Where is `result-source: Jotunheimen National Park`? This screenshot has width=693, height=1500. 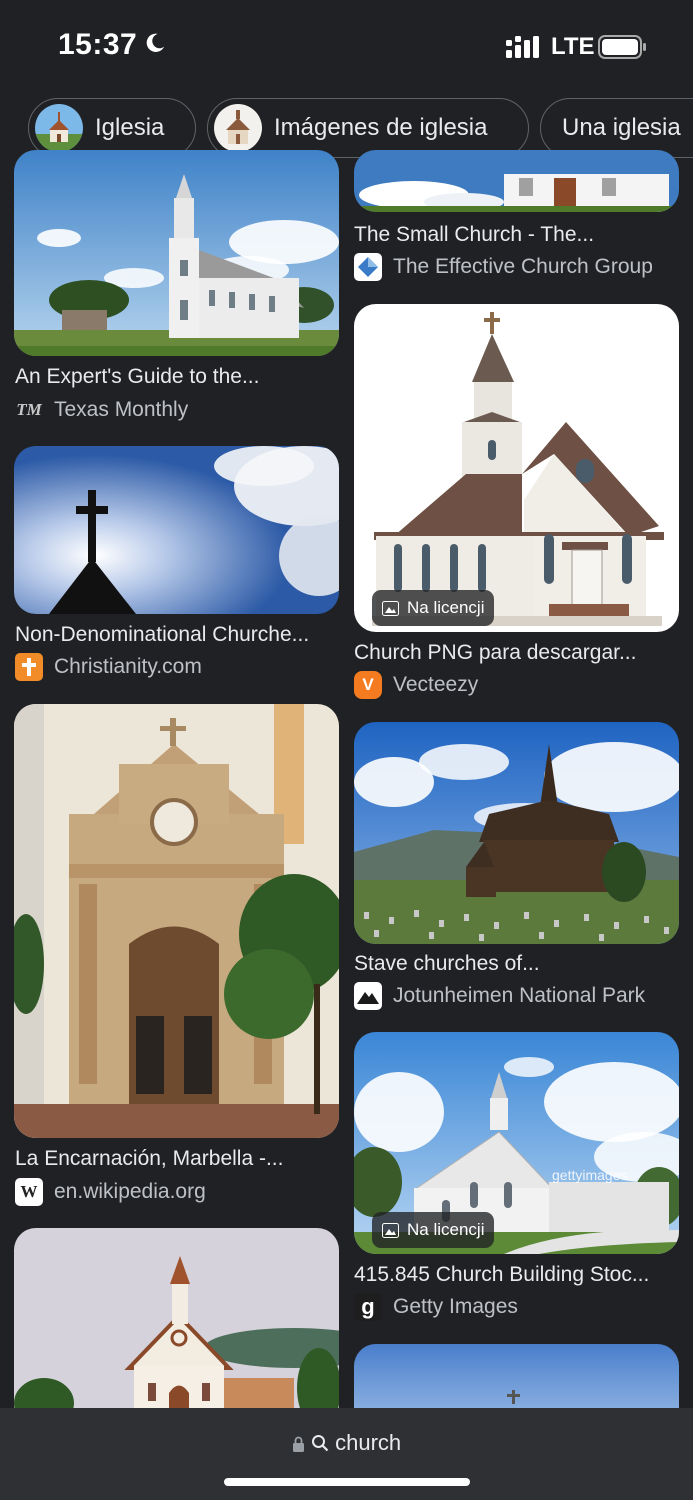 result-source: Jotunheimen National Park is located at coordinates (499, 996).